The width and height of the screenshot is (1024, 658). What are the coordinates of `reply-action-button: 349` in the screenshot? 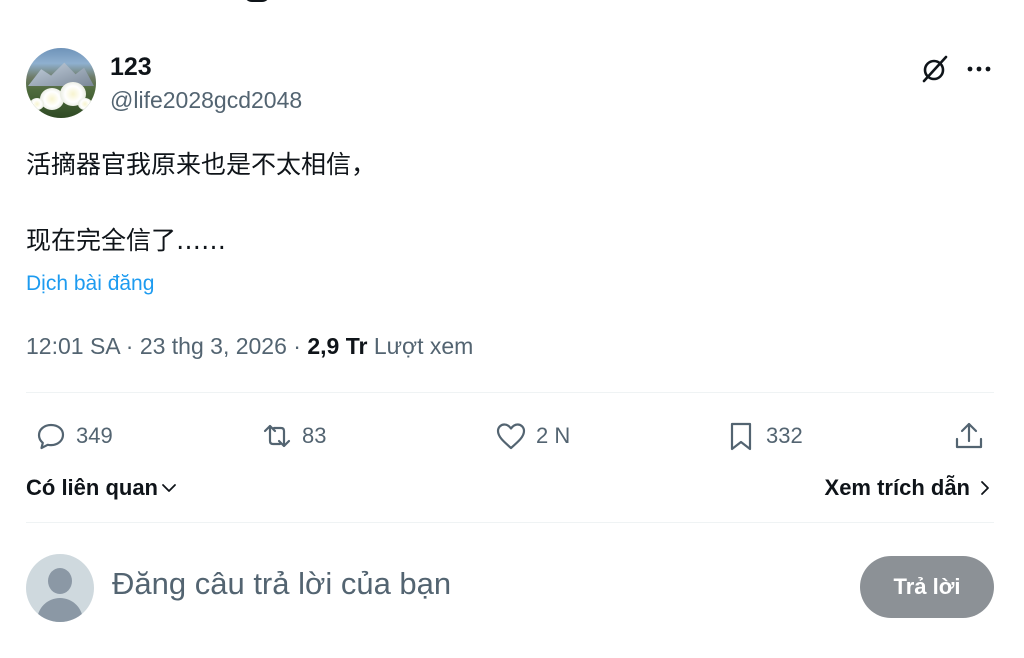 It's located at (73, 436).